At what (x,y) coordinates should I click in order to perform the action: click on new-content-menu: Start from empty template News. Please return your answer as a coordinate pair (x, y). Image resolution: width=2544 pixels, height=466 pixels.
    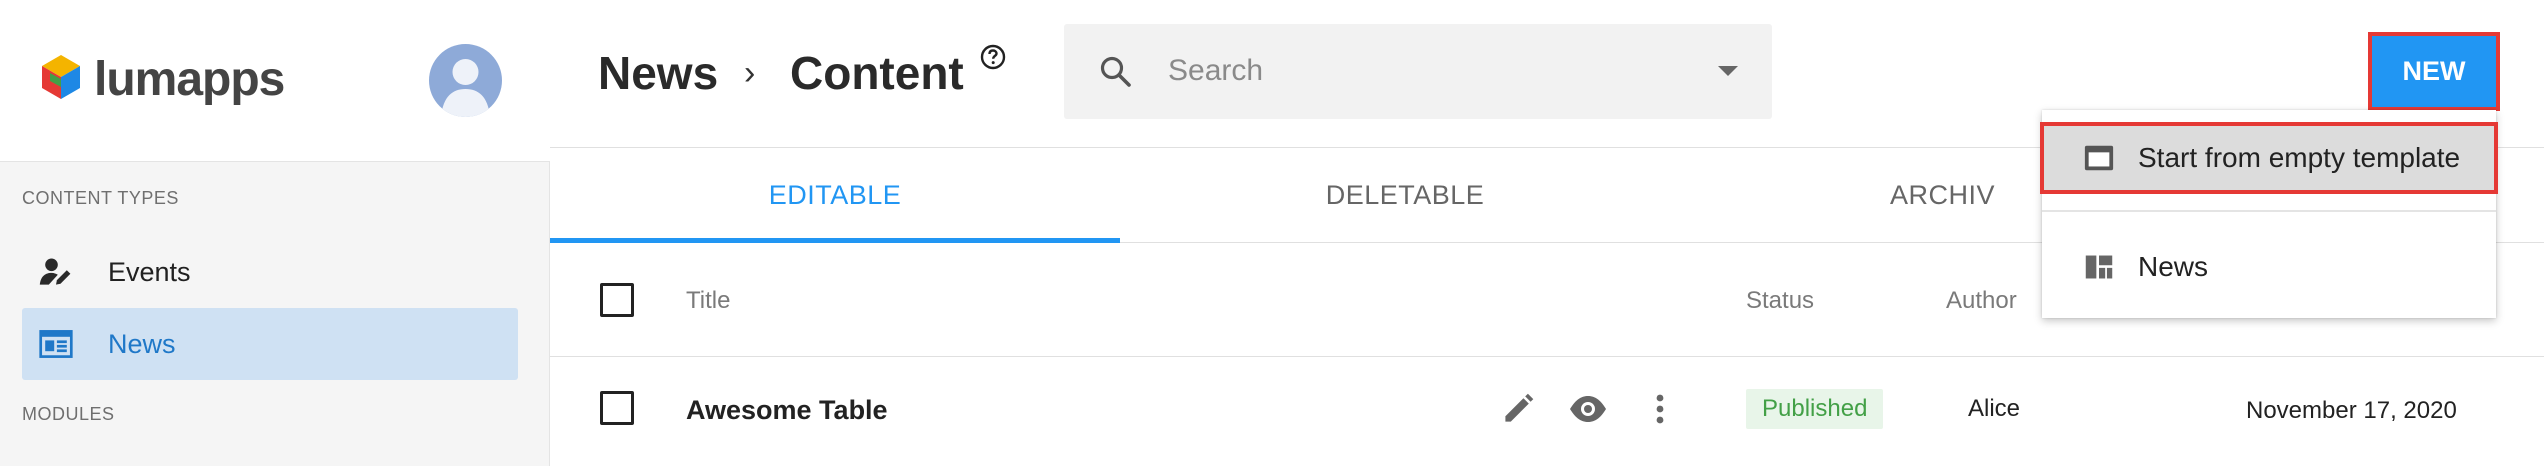
    Looking at the image, I should click on (2269, 214).